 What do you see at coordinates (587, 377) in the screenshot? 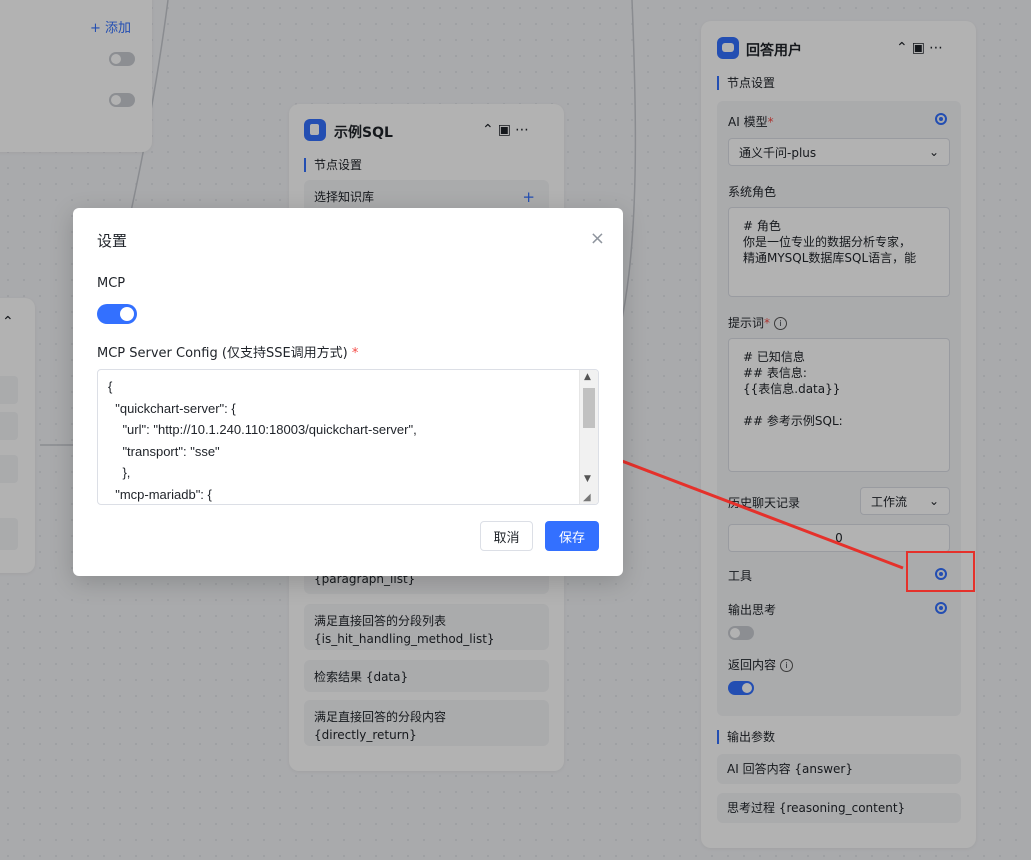
I see `scroll-up-icon: ▲` at bounding box center [587, 377].